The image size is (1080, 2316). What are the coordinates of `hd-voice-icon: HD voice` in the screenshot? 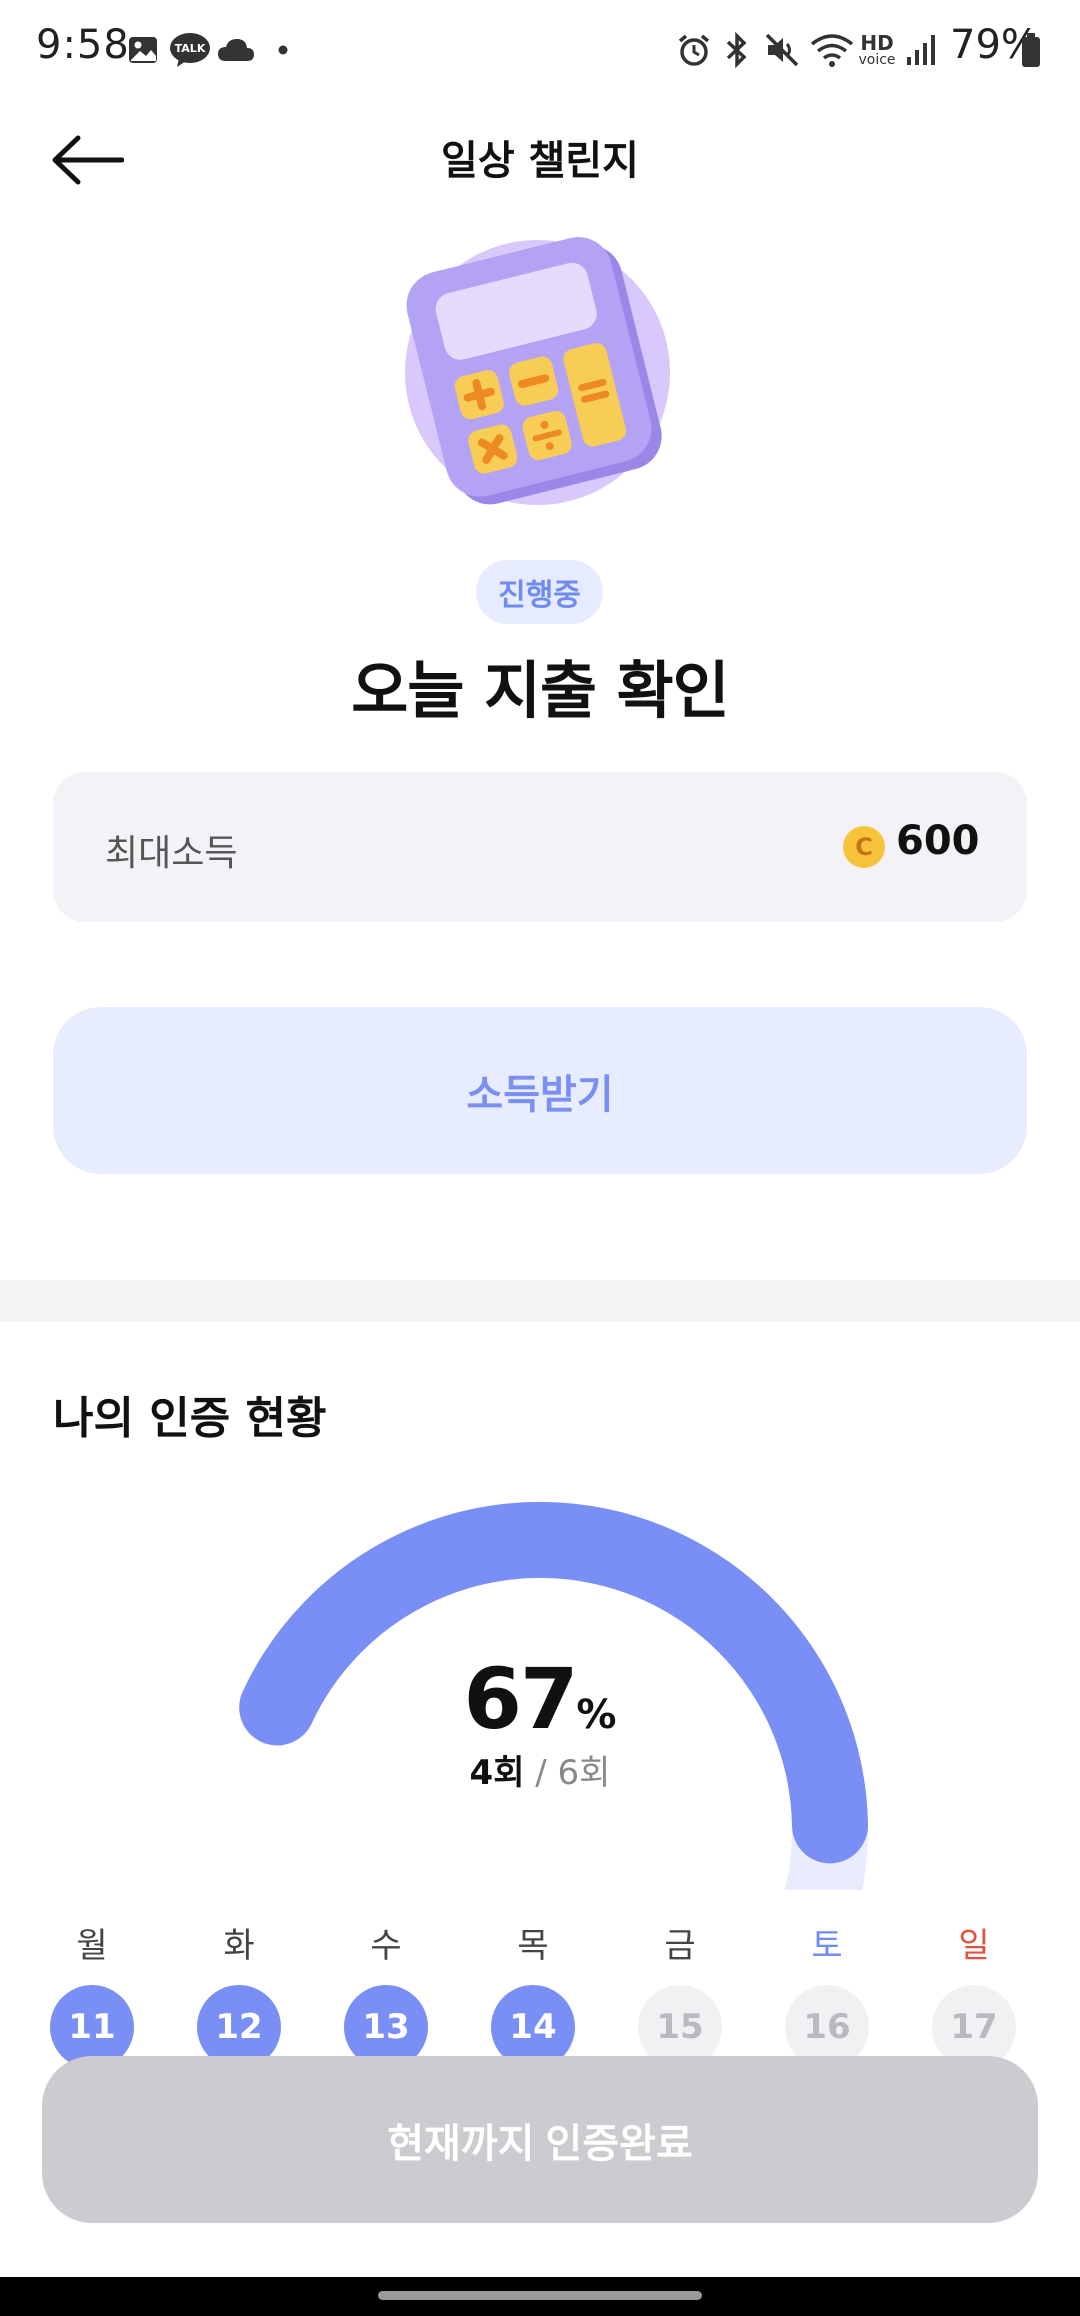 It's located at (877, 50).